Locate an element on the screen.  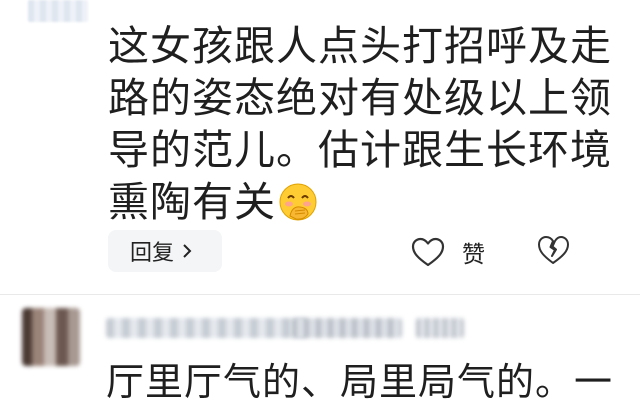
next-comment-text: 厅里厅气的、局里局气的。一 is located at coordinates (360, 382).